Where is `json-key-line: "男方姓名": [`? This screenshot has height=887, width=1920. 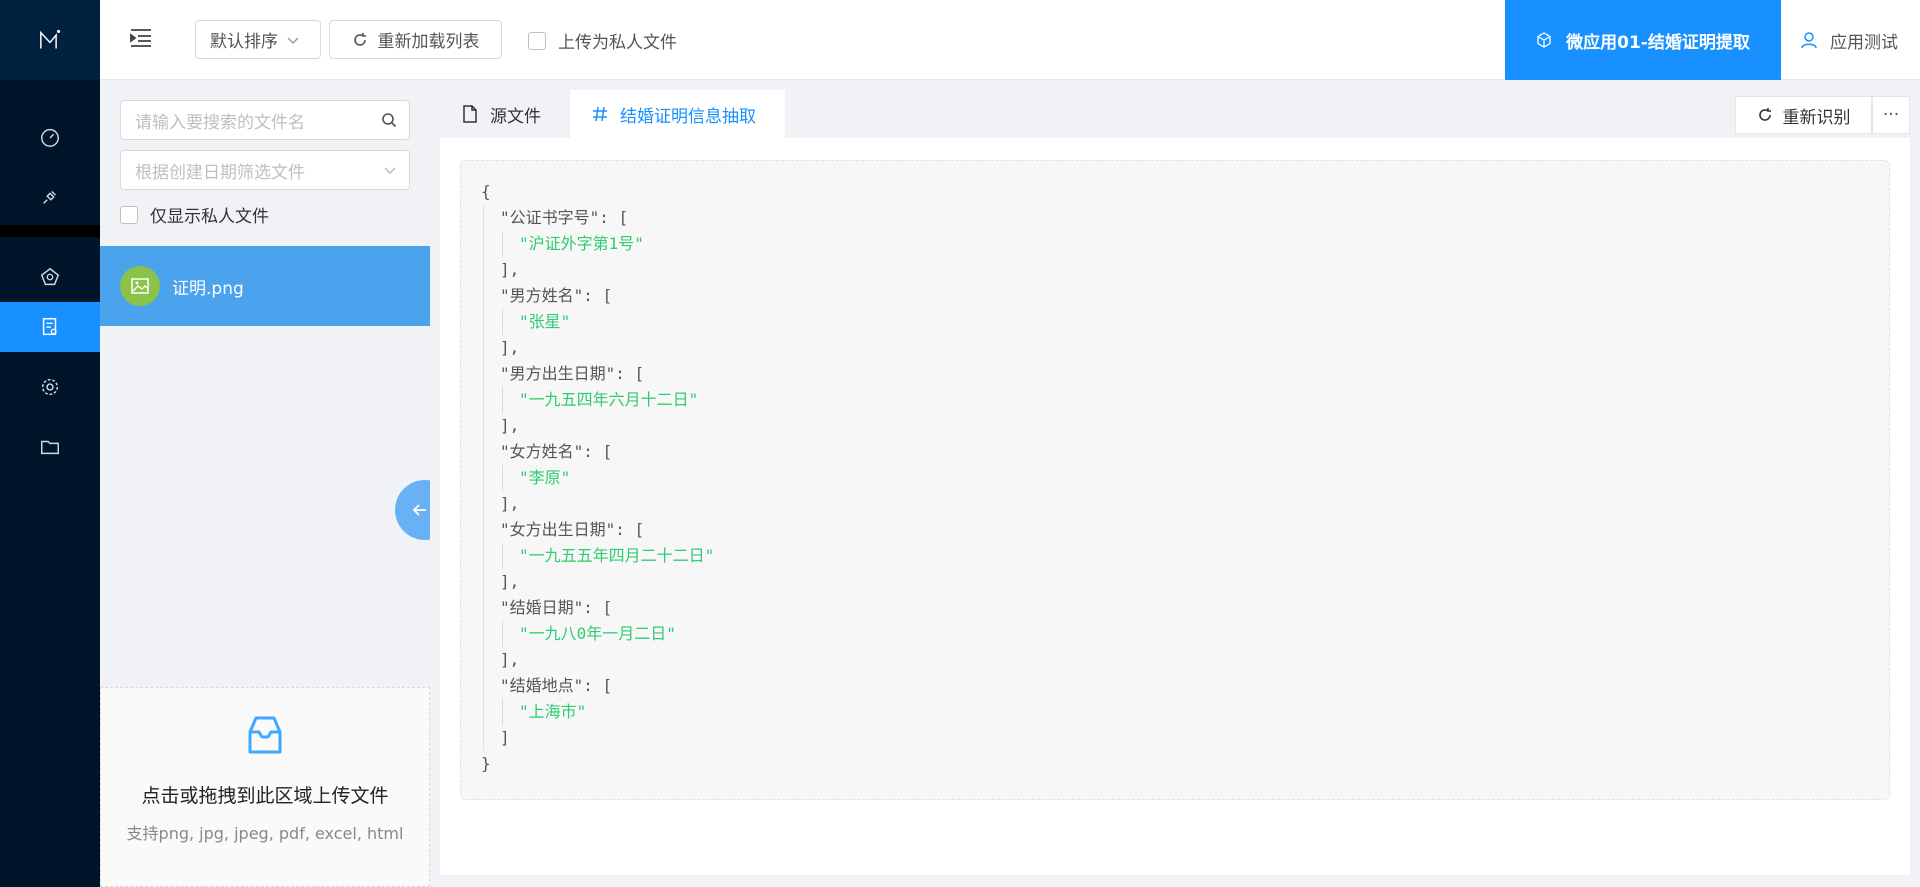 json-key-line: "男方姓名": [ is located at coordinates (556, 295).